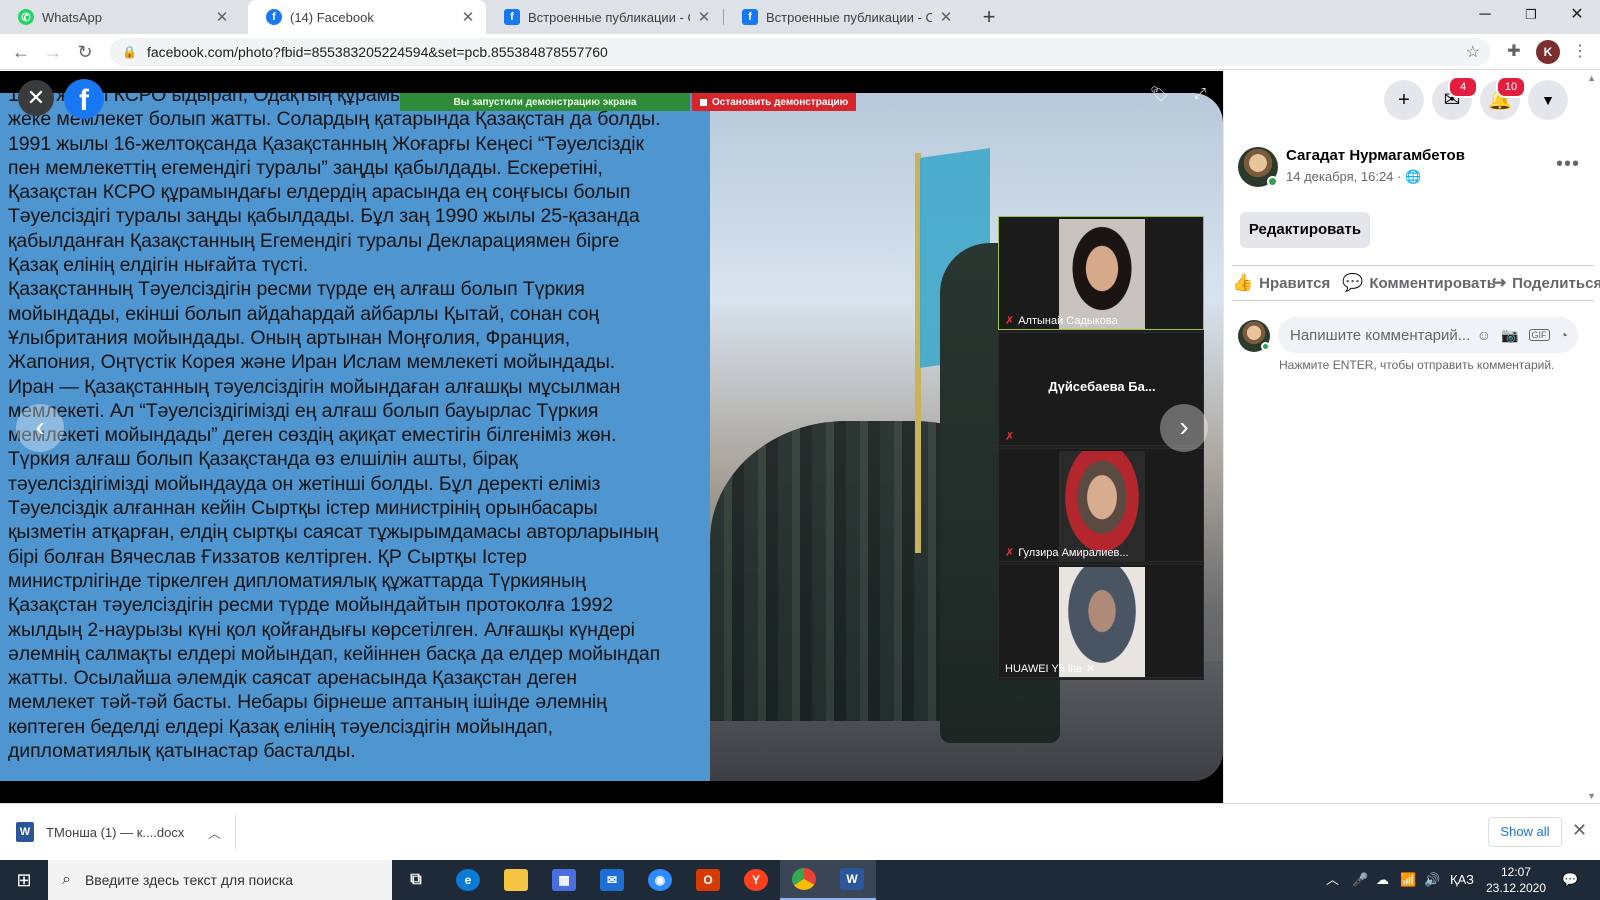 This screenshot has width=1600, height=900. I want to click on restore-button: ❐, so click(1531, 15).